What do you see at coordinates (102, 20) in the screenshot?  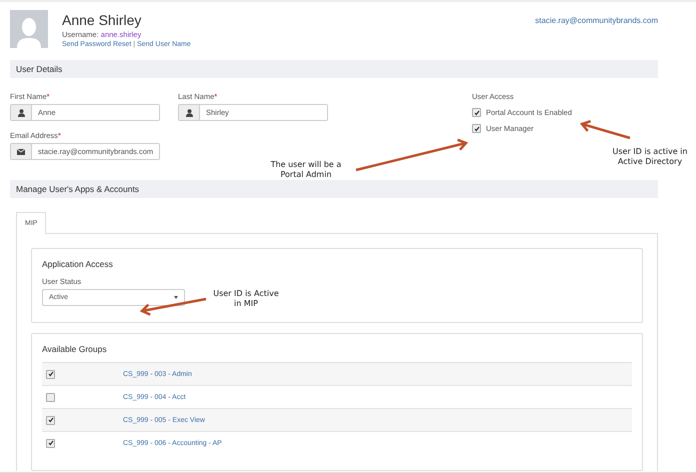 I see `user-name: Anne Shirley` at bounding box center [102, 20].